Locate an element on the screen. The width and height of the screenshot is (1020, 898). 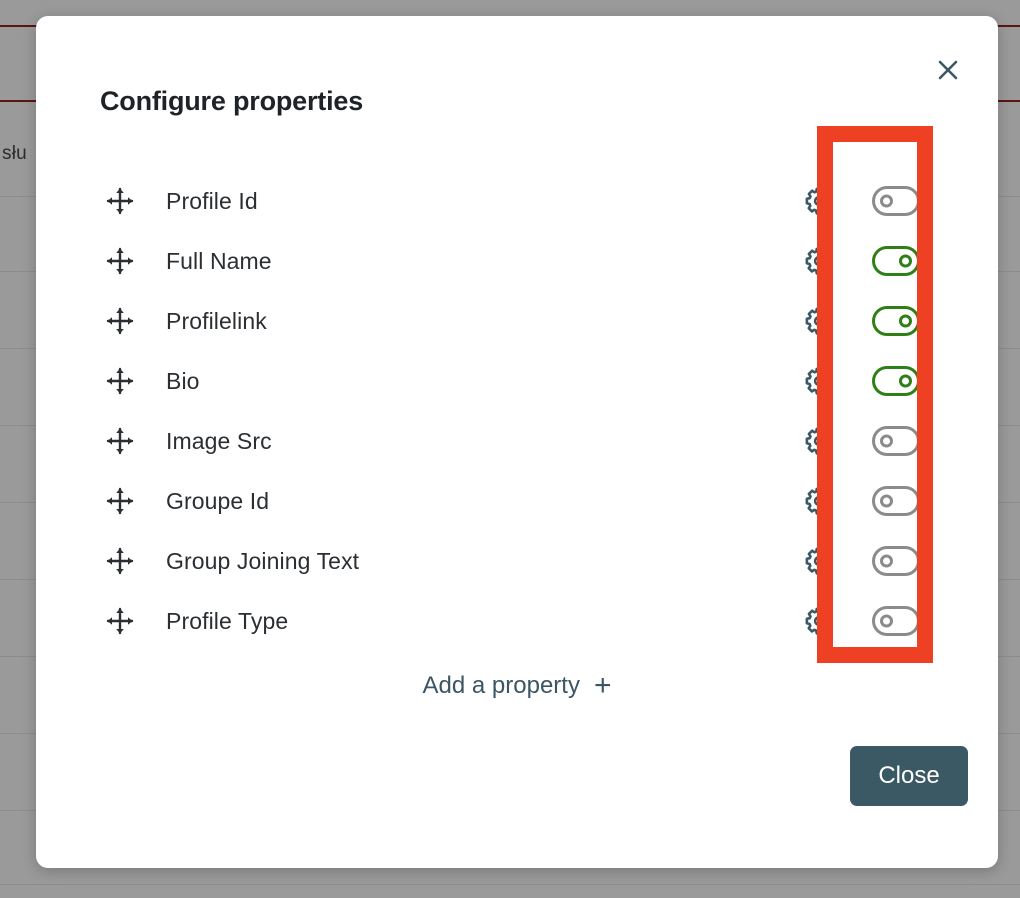
property-label: Group Joining Text is located at coordinates (263, 560).